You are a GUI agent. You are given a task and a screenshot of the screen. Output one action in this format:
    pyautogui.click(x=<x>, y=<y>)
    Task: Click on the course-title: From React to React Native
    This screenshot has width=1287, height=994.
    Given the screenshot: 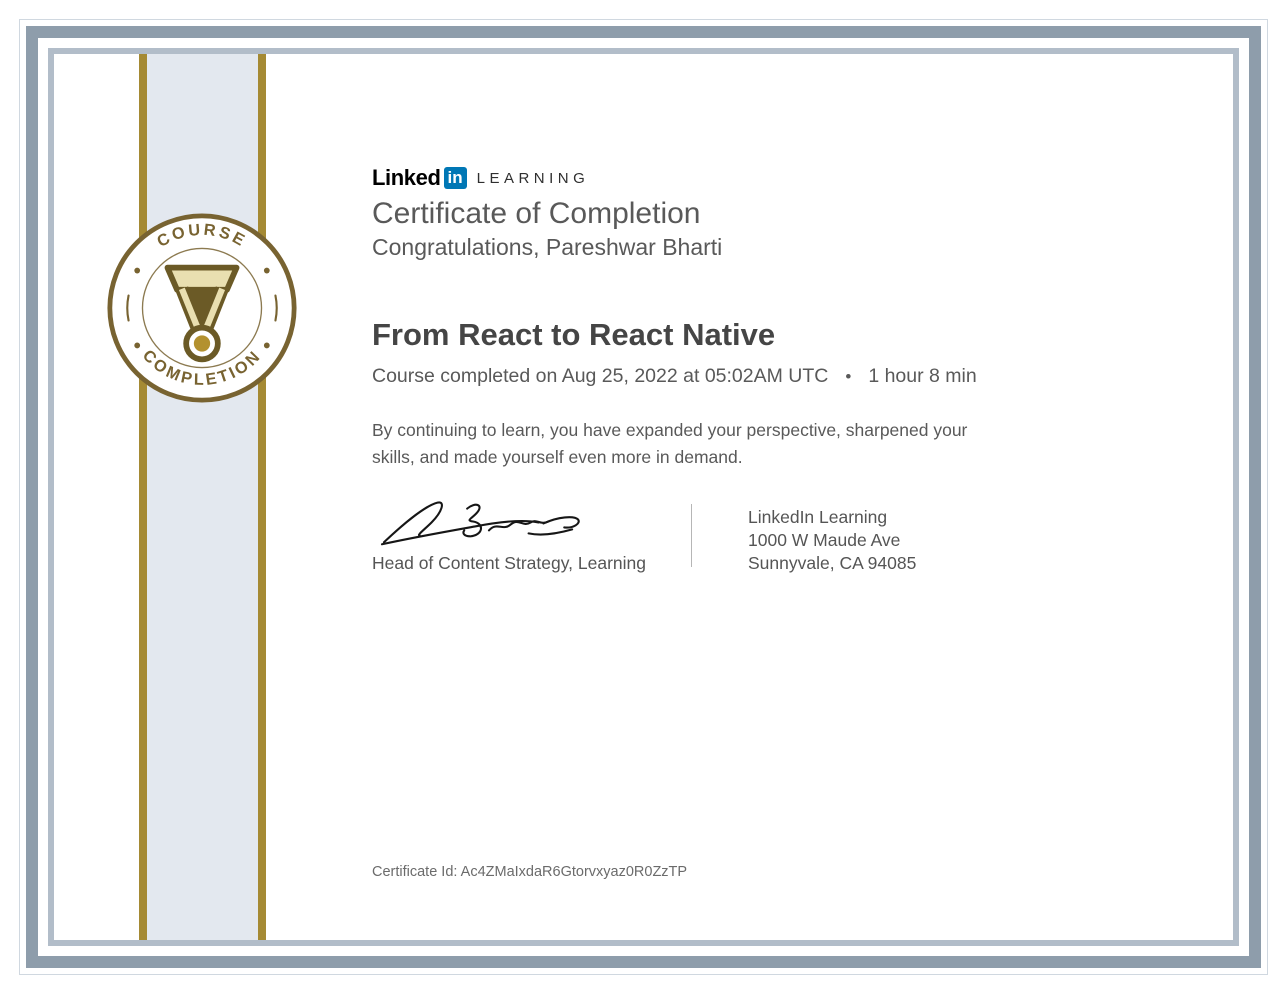 What is the action you would take?
    pyautogui.click(x=574, y=334)
    